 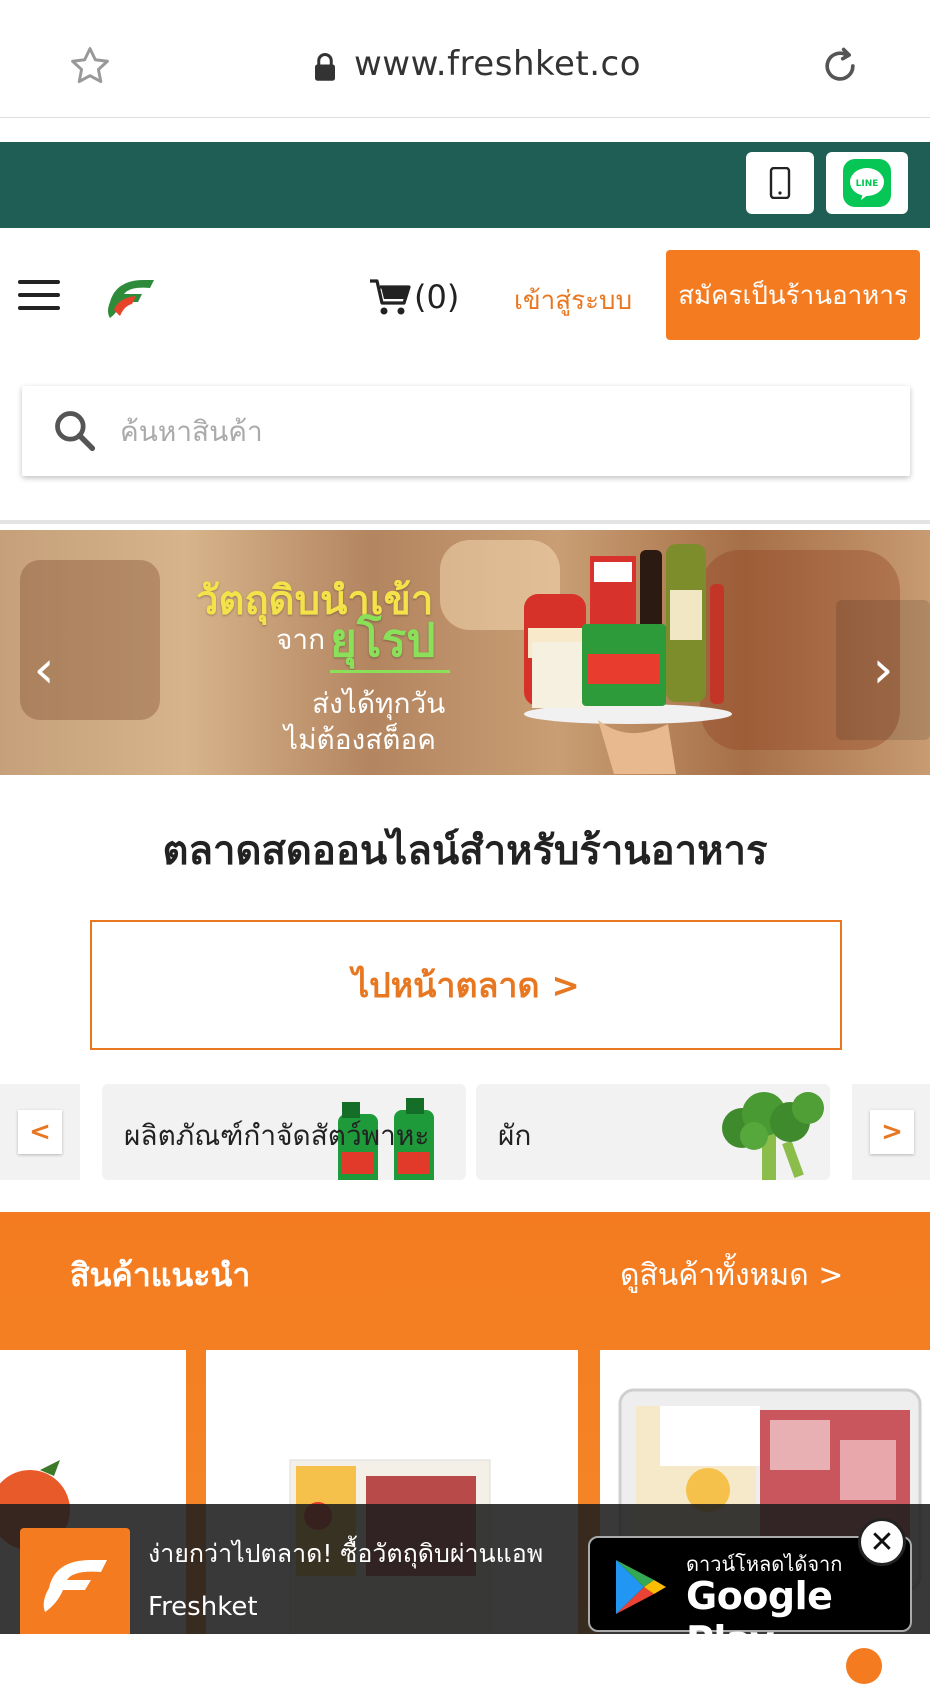 What do you see at coordinates (882, 1542) in the screenshot?
I see `close-icon: ✕` at bounding box center [882, 1542].